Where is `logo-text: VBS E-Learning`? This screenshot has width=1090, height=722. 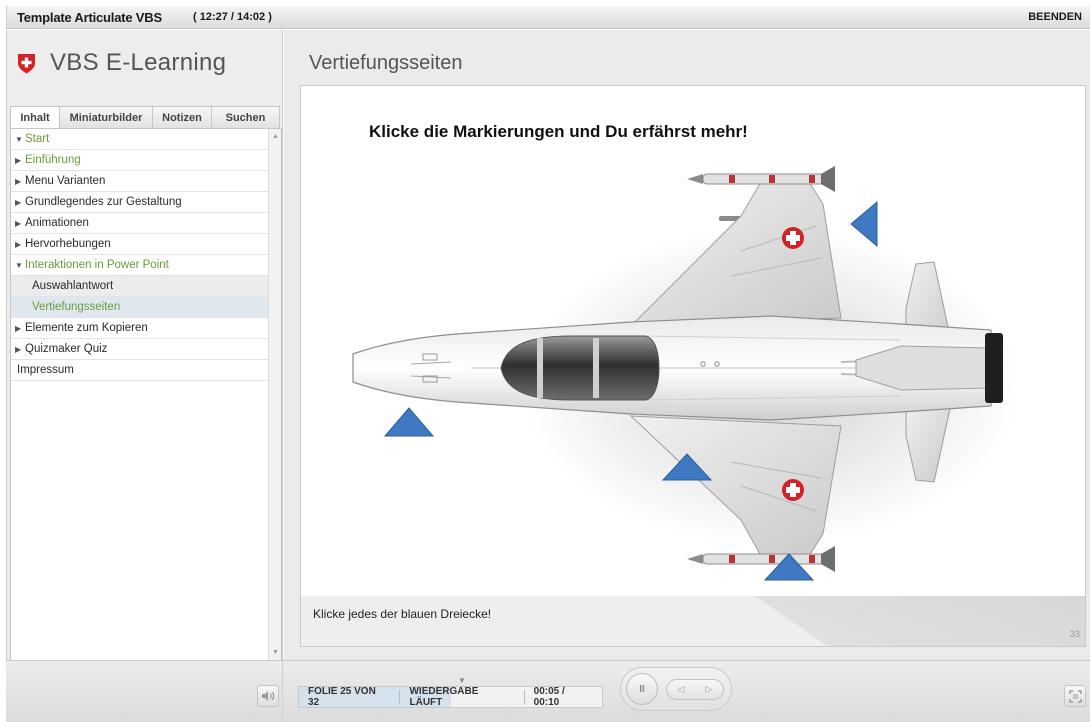 logo-text: VBS E-Learning is located at coordinates (138, 62).